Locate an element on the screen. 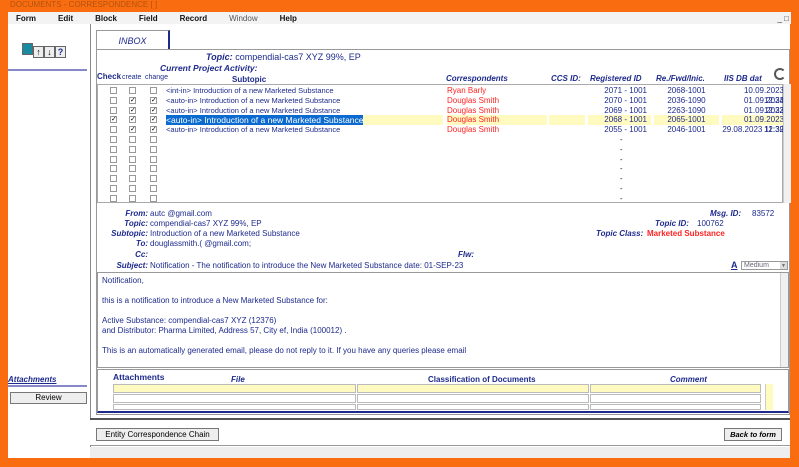 This screenshot has height=467, width=799. down-arrow-icon: ↓ is located at coordinates (49, 52).